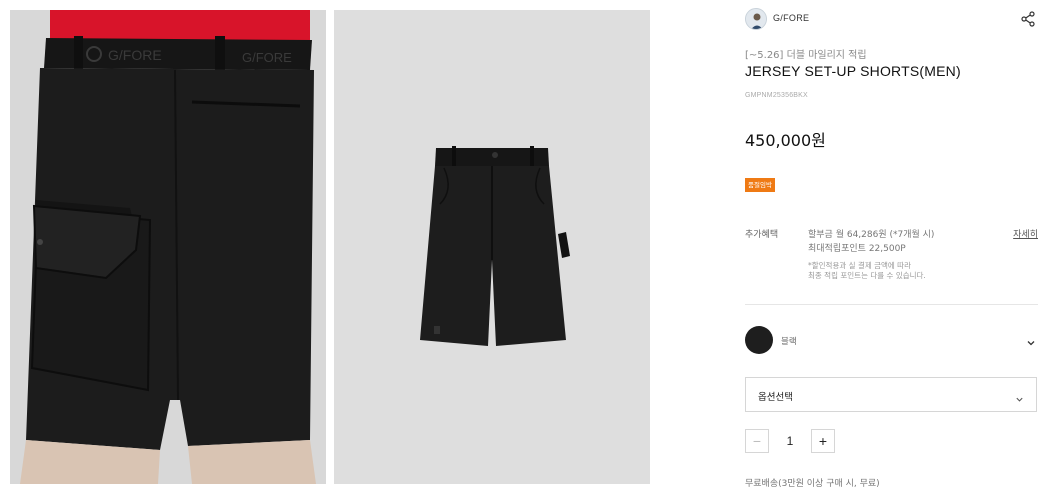 The image size is (1043, 495). What do you see at coordinates (806, 55) in the screenshot?
I see `promo-text: [~5.26] 더블 마일리지 적립` at bounding box center [806, 55].